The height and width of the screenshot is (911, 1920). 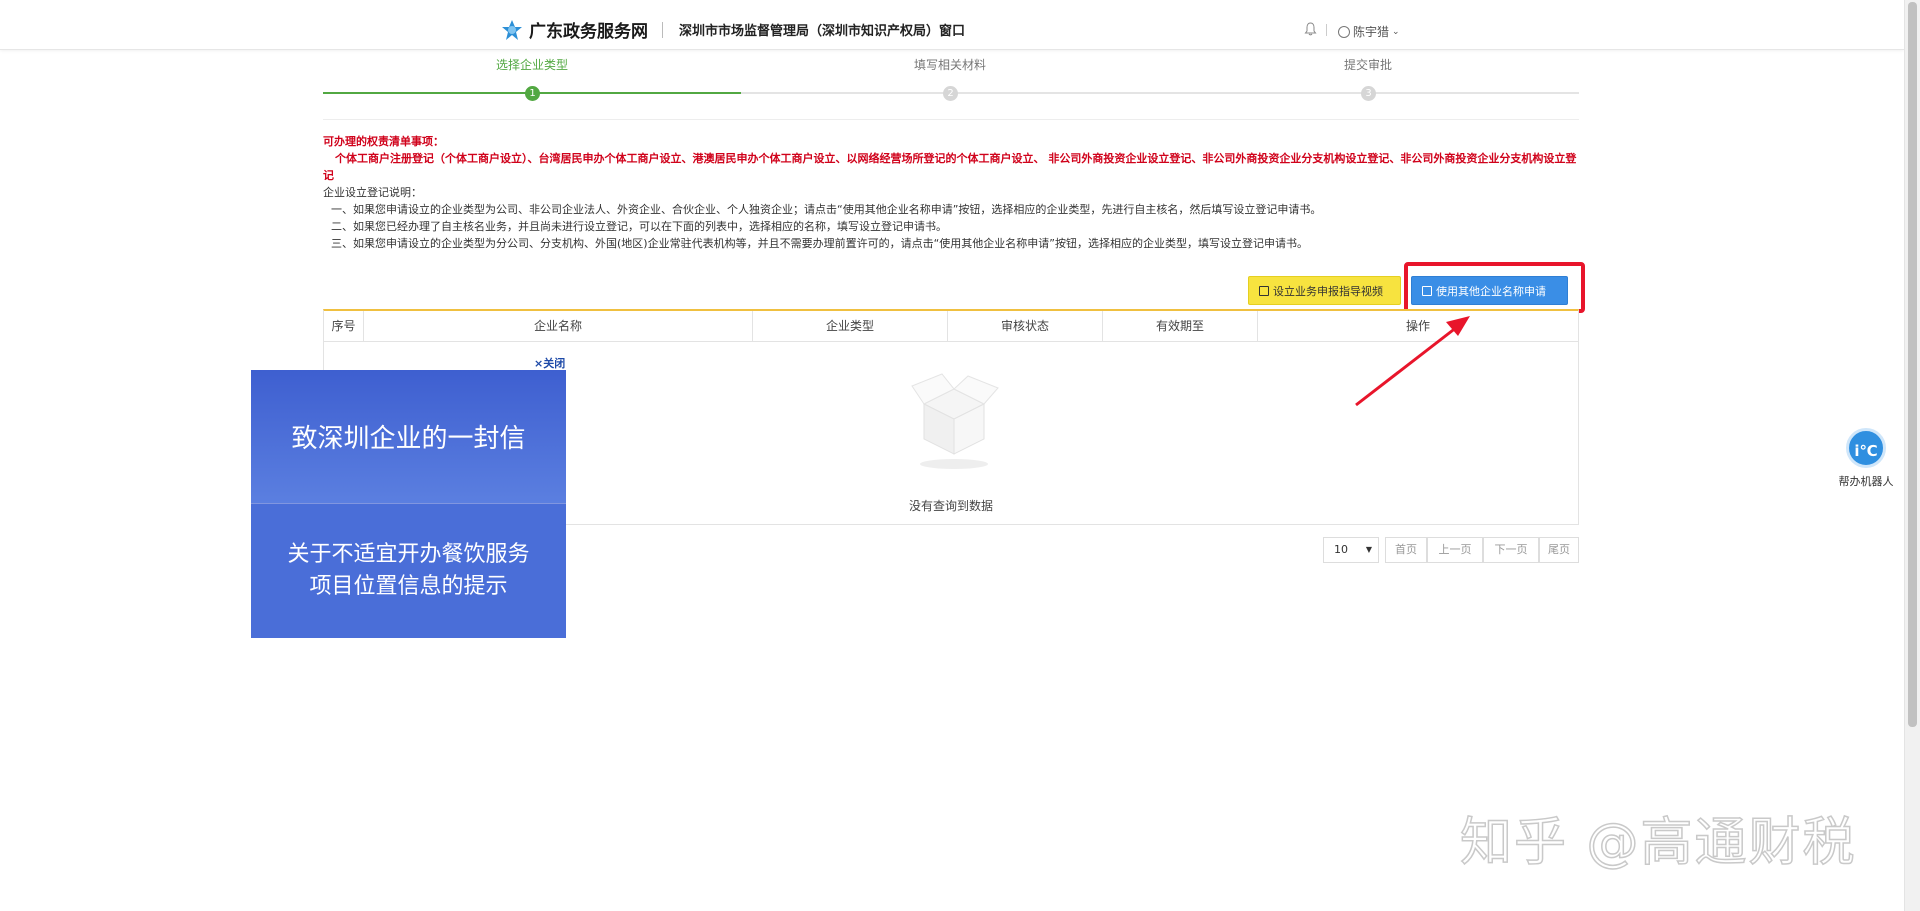 I want to click on other-name-apply-label: 使用其他企业名称申请, so click(x=1491, y=291).